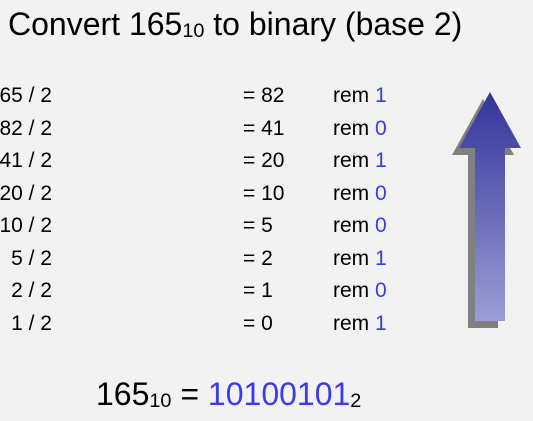 Image resolution: width=533 pixels, height=421 pixels. I want to click on division-expression: 2 / 2, so click(31, 290).